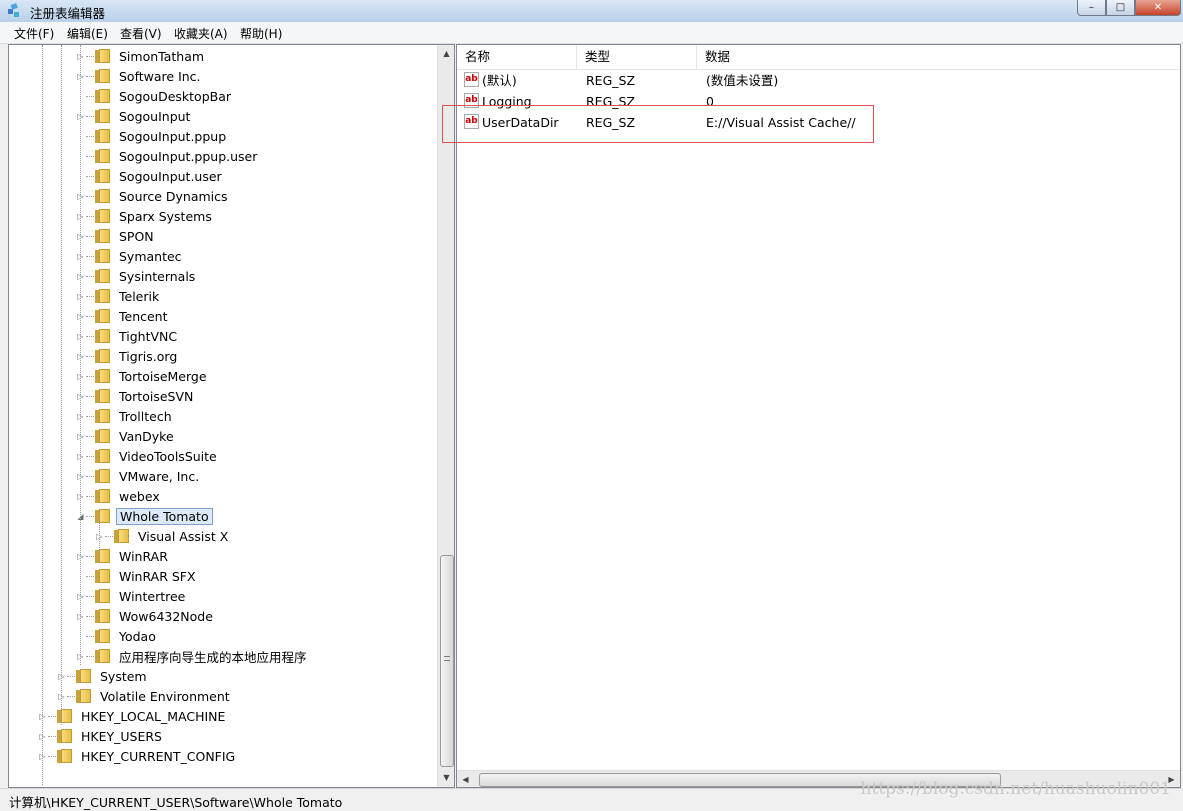 The width and height of the screenshot is (1183, 811). I want to click on tree-item-label: SimonTatham, so click(162, 56).